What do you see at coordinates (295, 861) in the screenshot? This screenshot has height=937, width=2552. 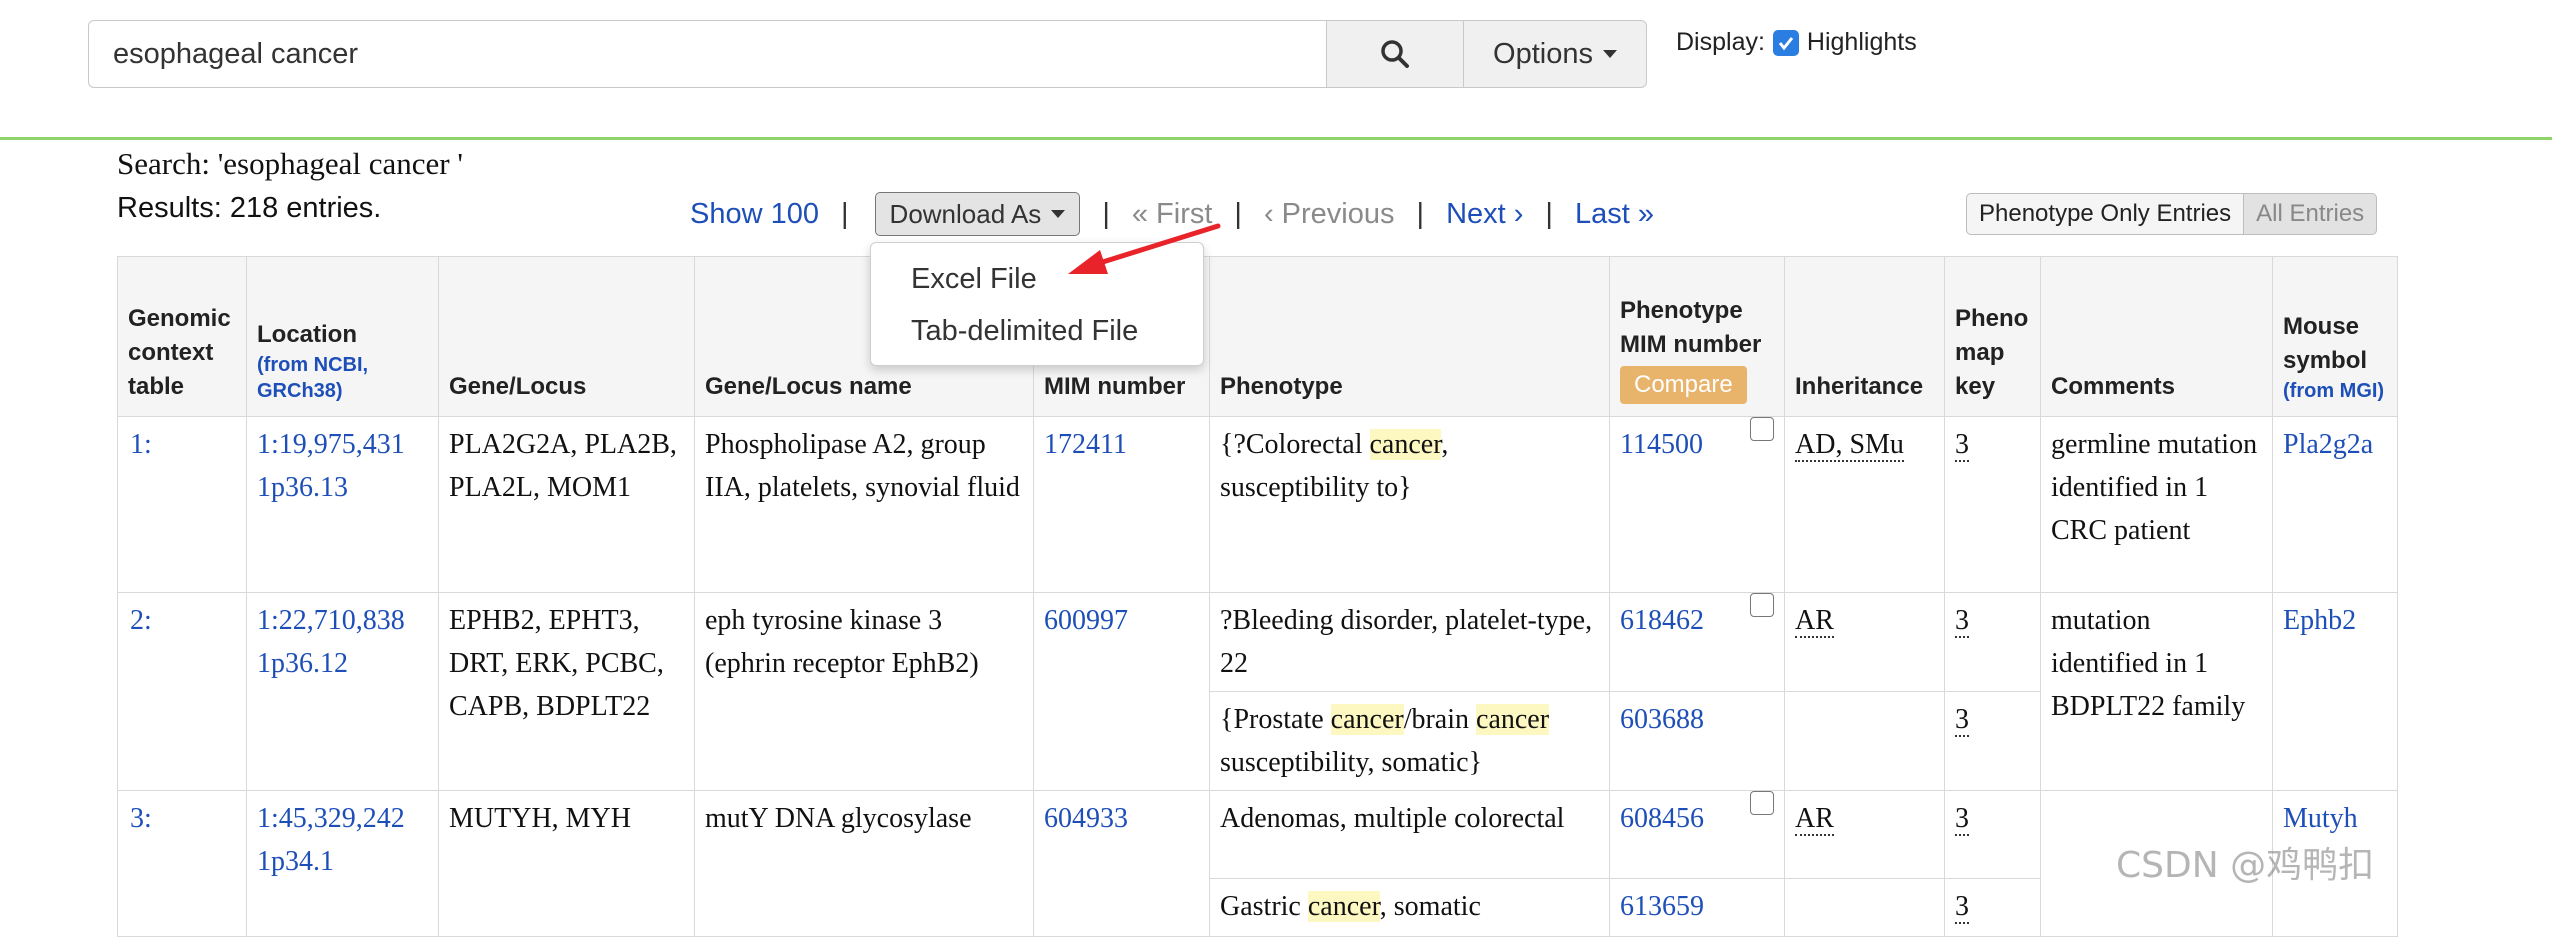 I see `cyto-band-link: 1p34.1` at bounding box center [295, 861].